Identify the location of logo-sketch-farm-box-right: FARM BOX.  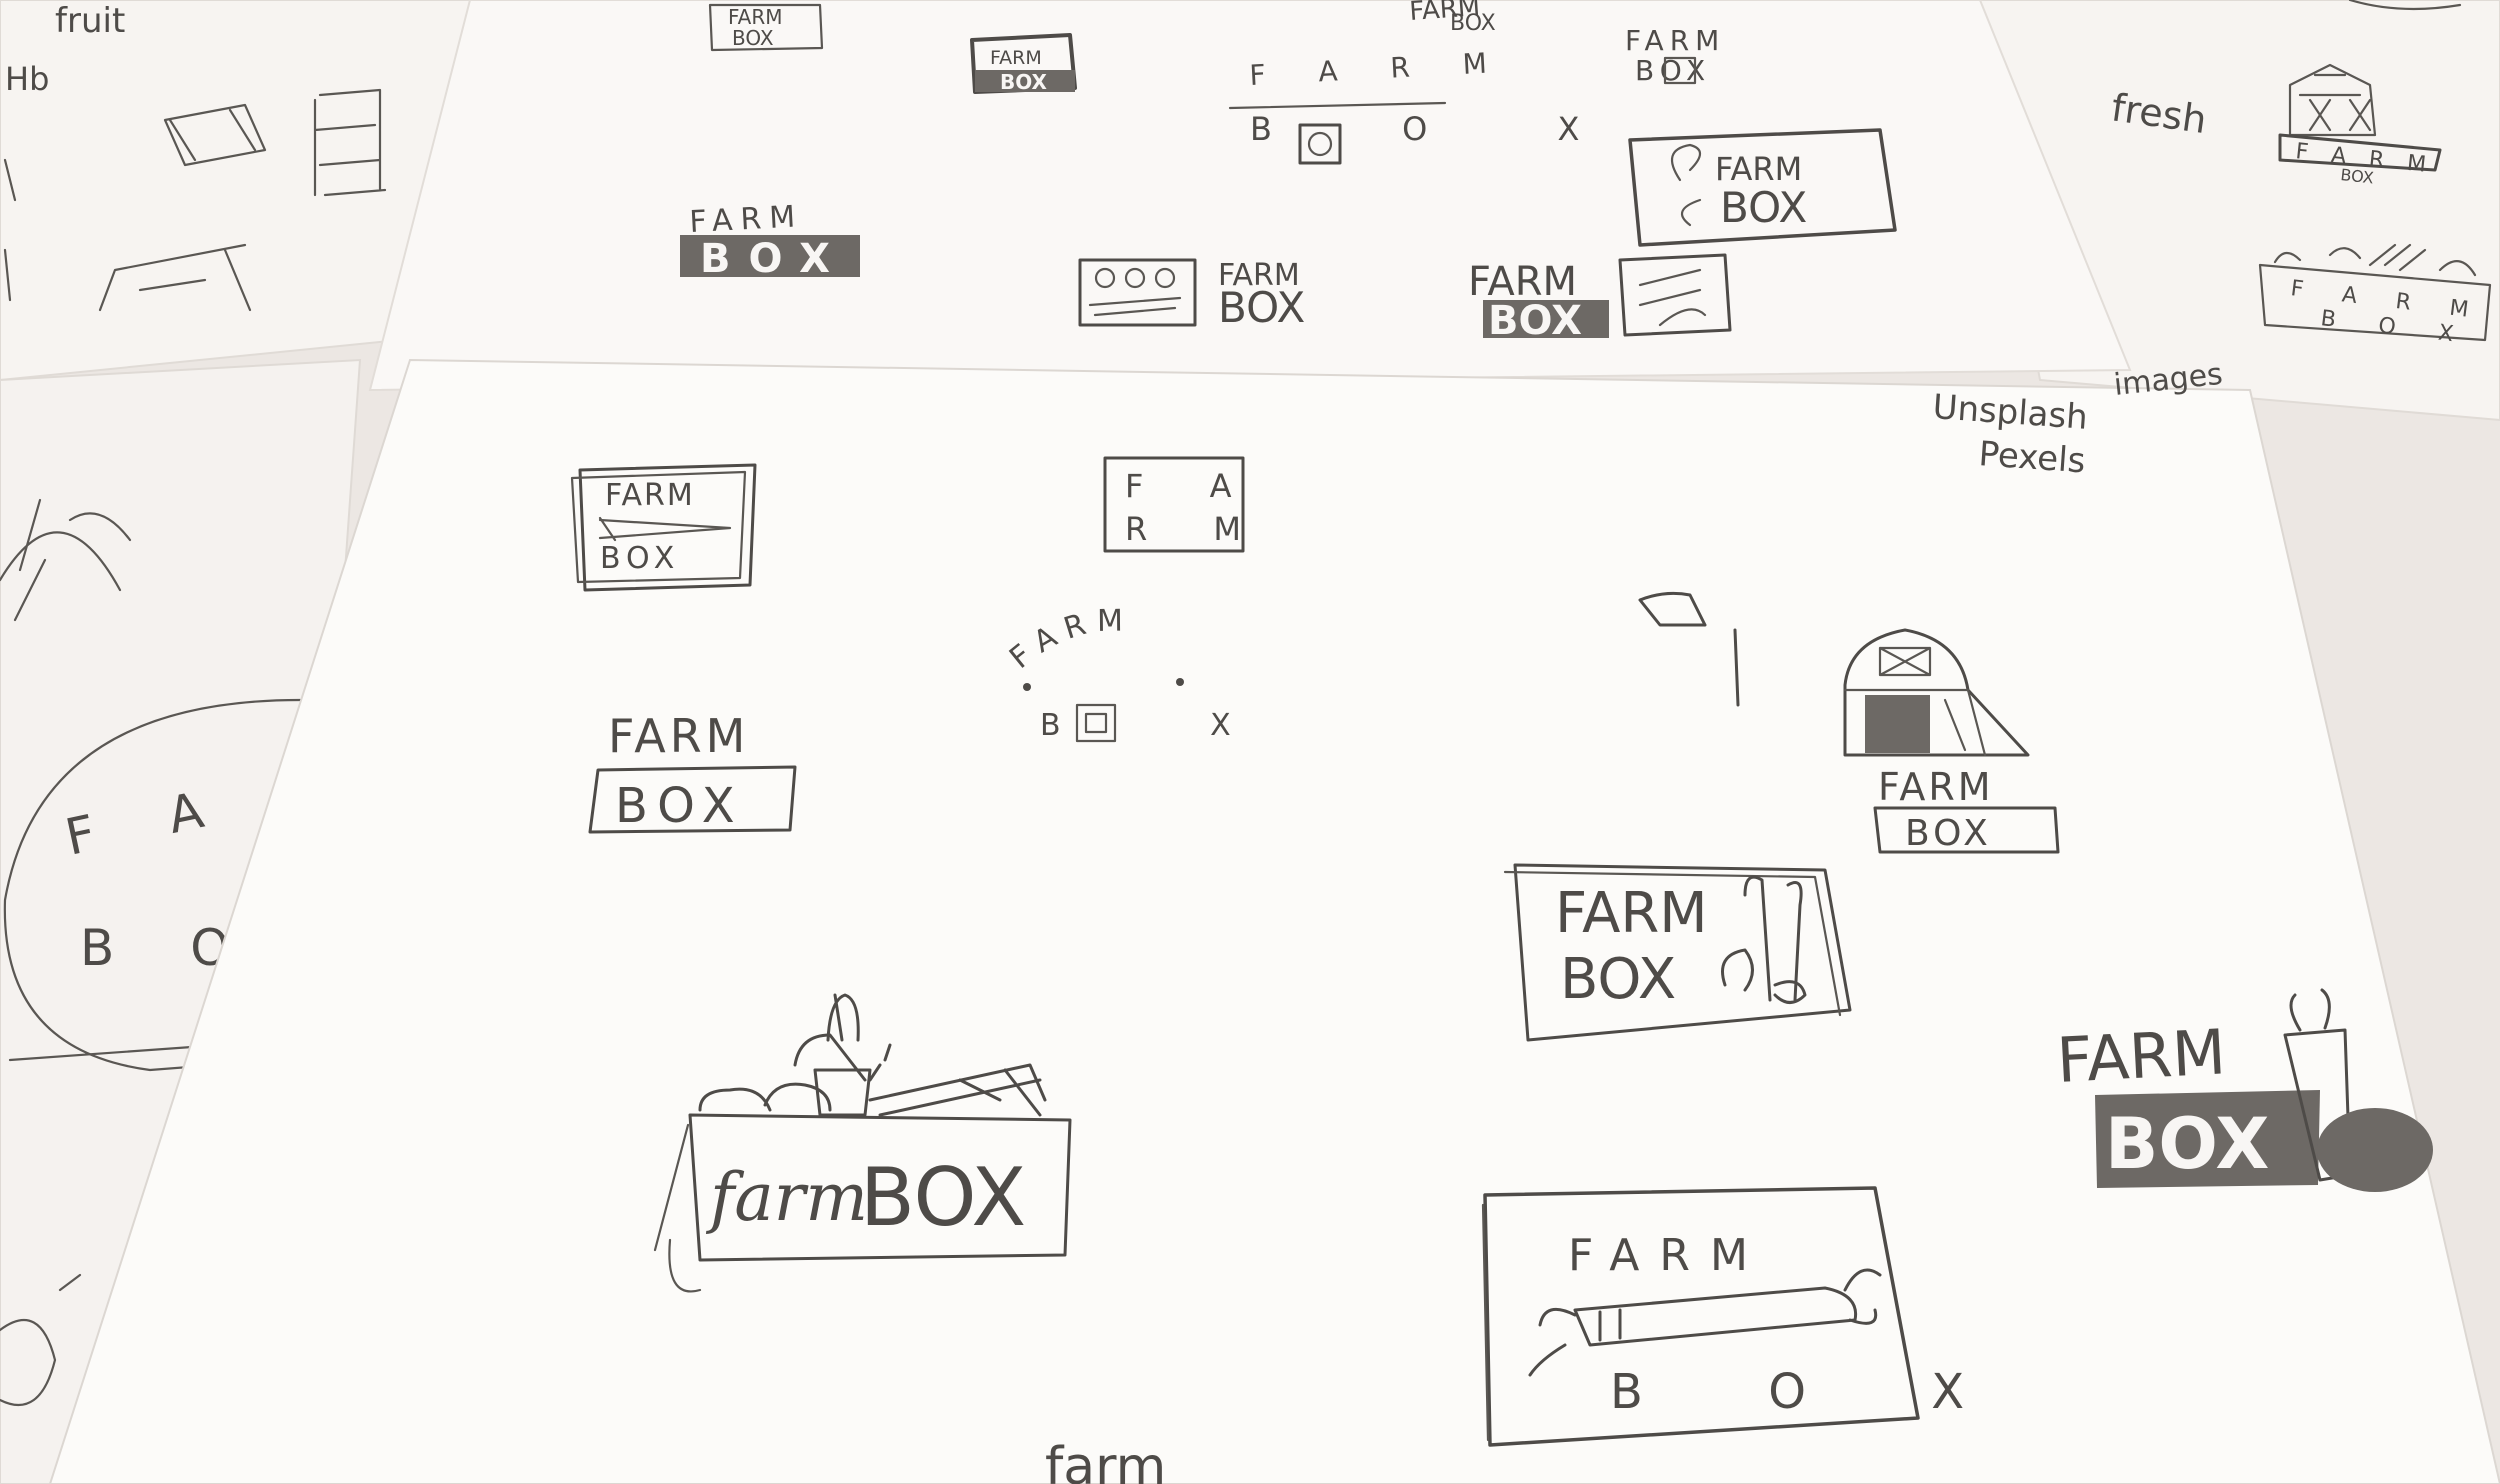
(1675, 55).